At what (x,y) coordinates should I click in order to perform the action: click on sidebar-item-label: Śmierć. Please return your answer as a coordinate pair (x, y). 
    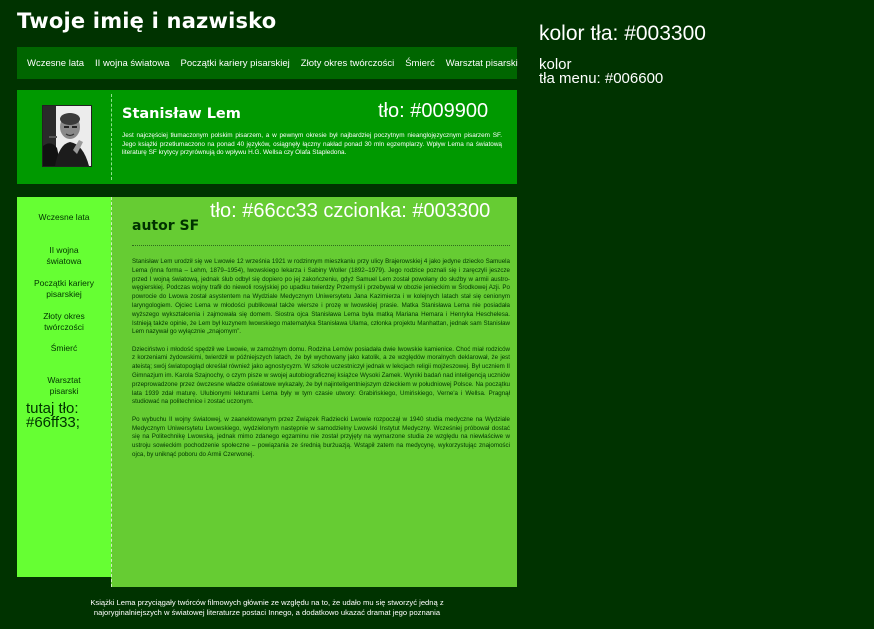
    Looking at the image, I should click on (64, 348).